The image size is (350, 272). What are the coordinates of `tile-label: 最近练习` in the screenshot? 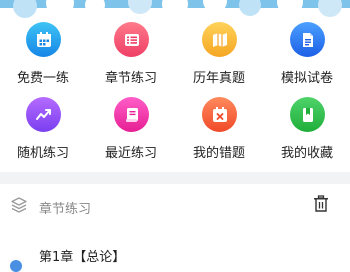 It's located at (130, 153).